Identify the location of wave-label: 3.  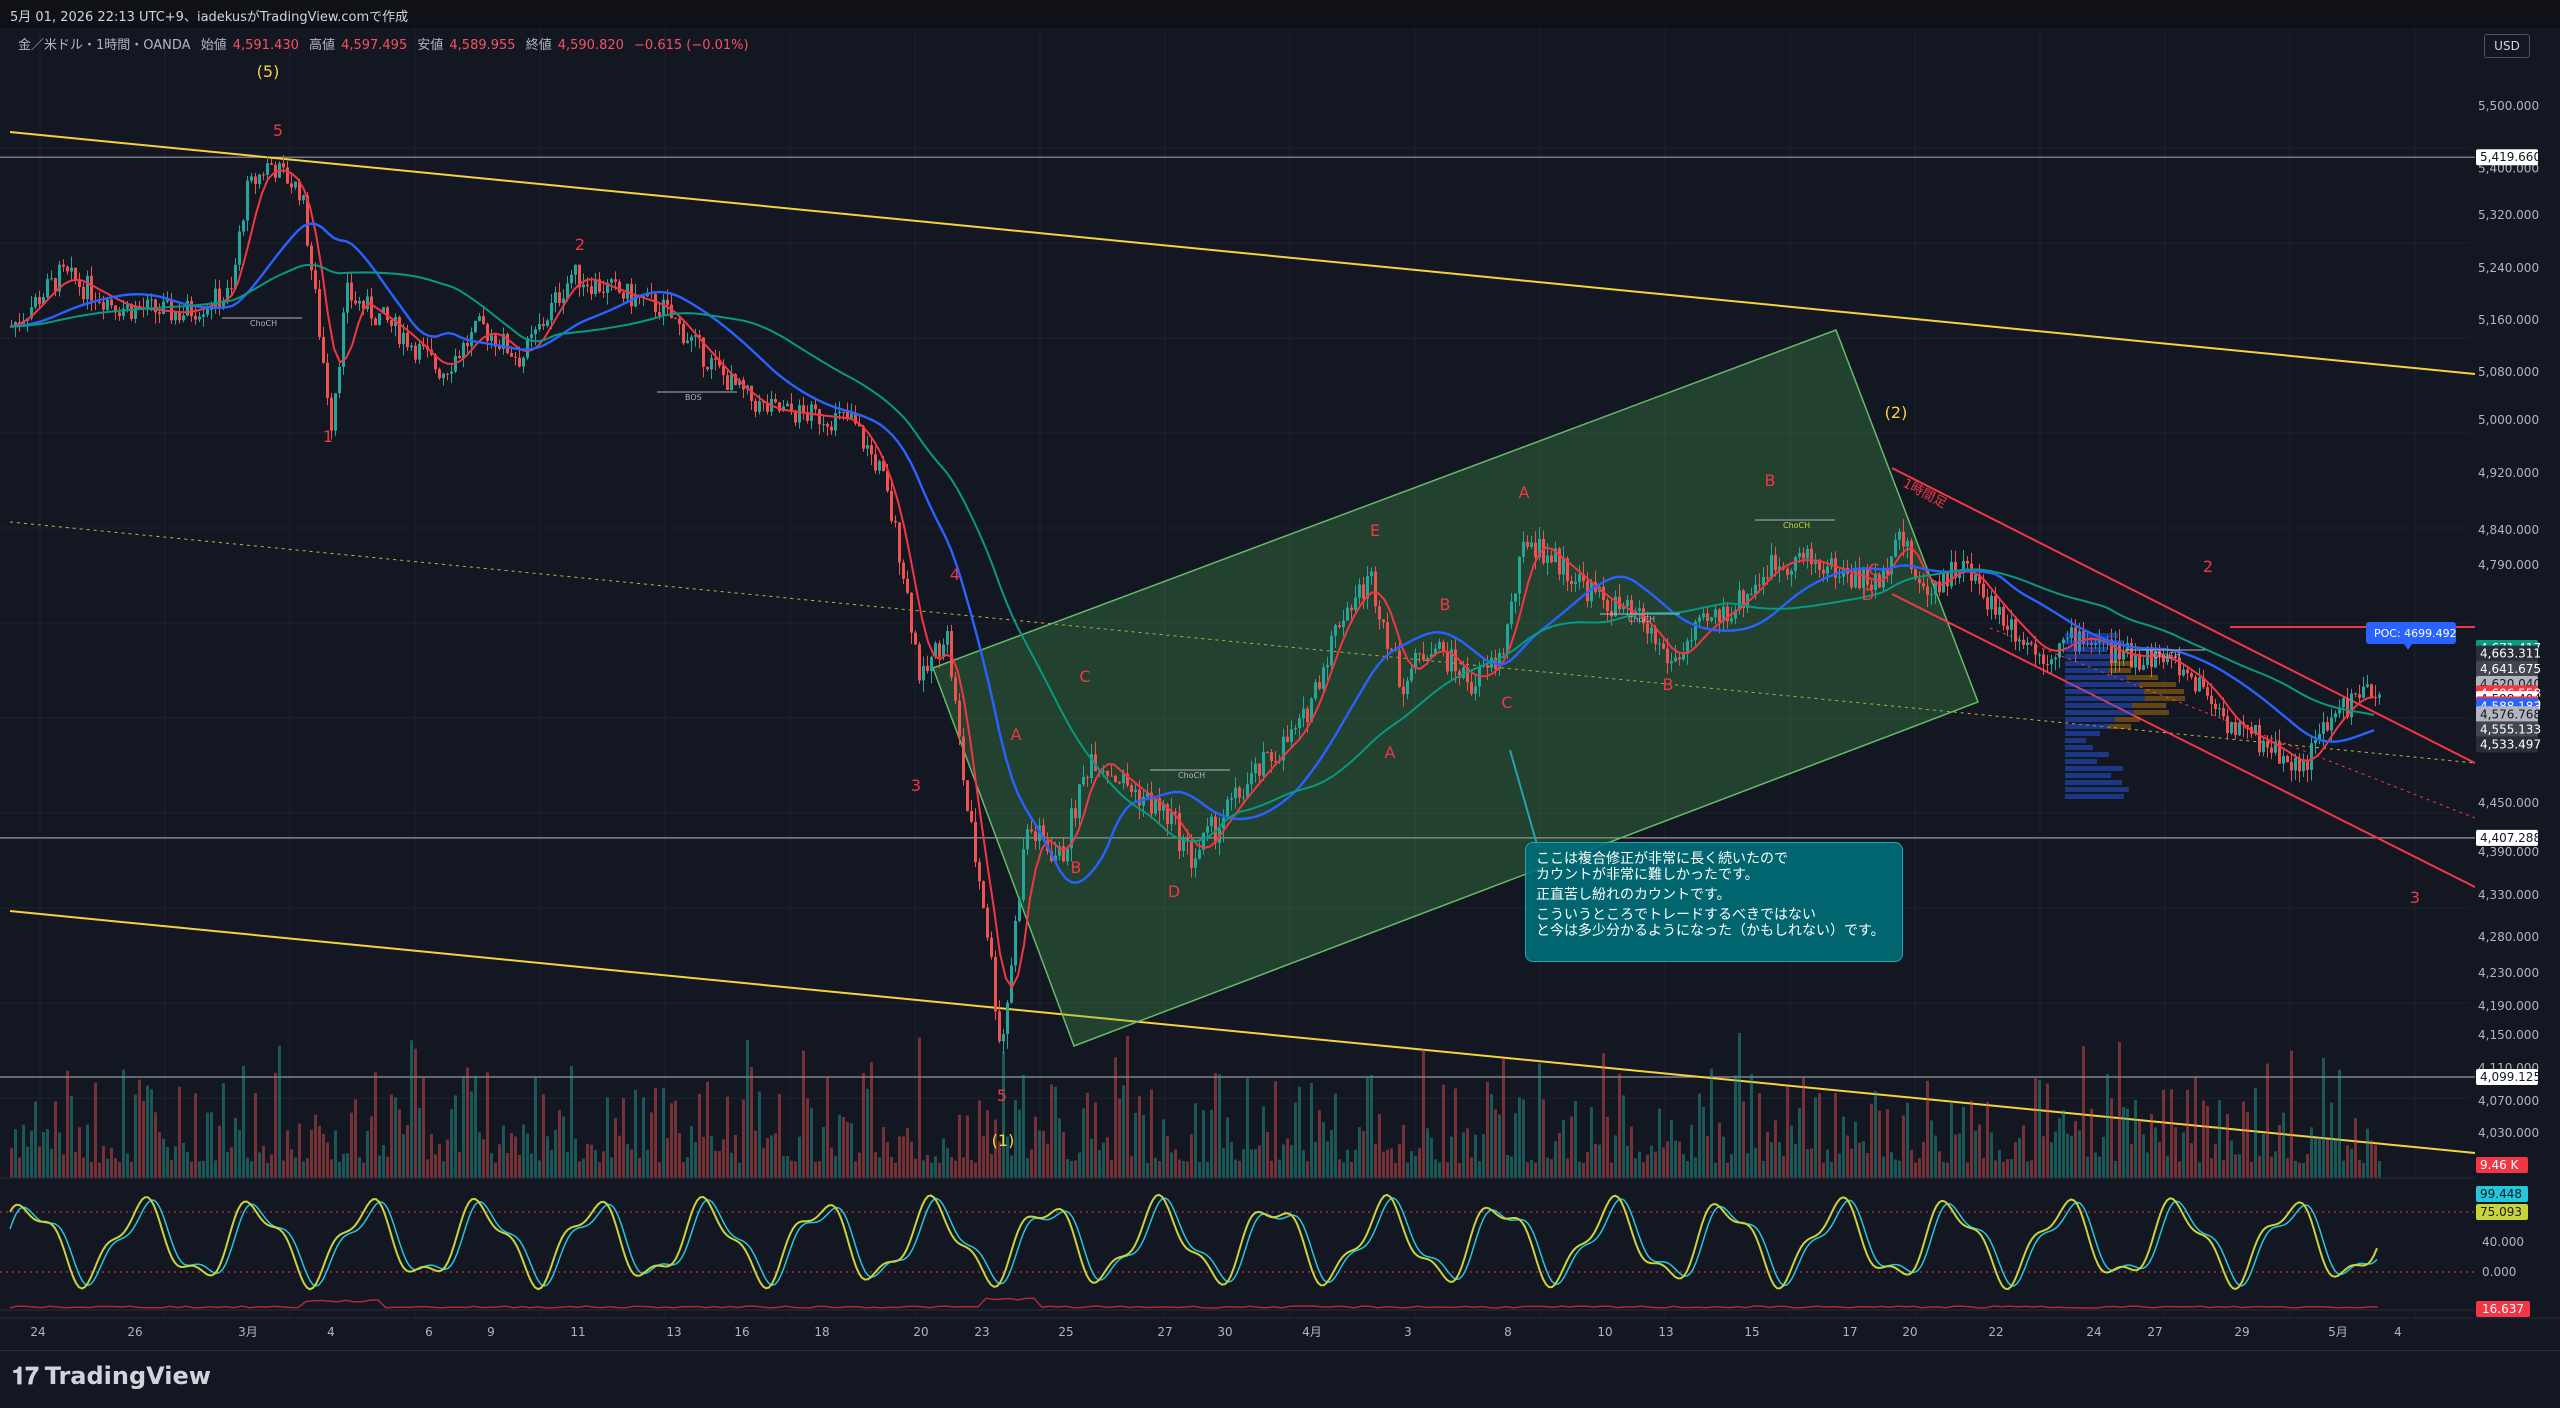
(916, 785).